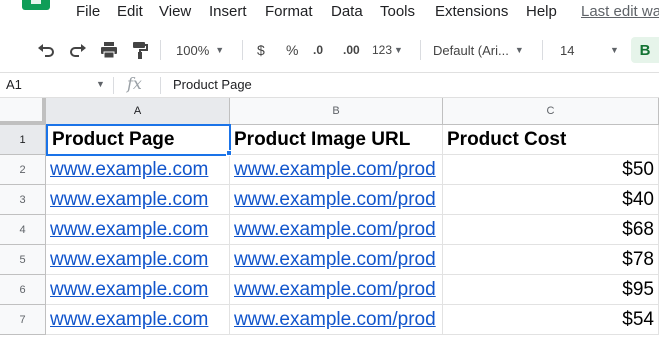  I want to click on column-header-a: A, so click(138, 111).